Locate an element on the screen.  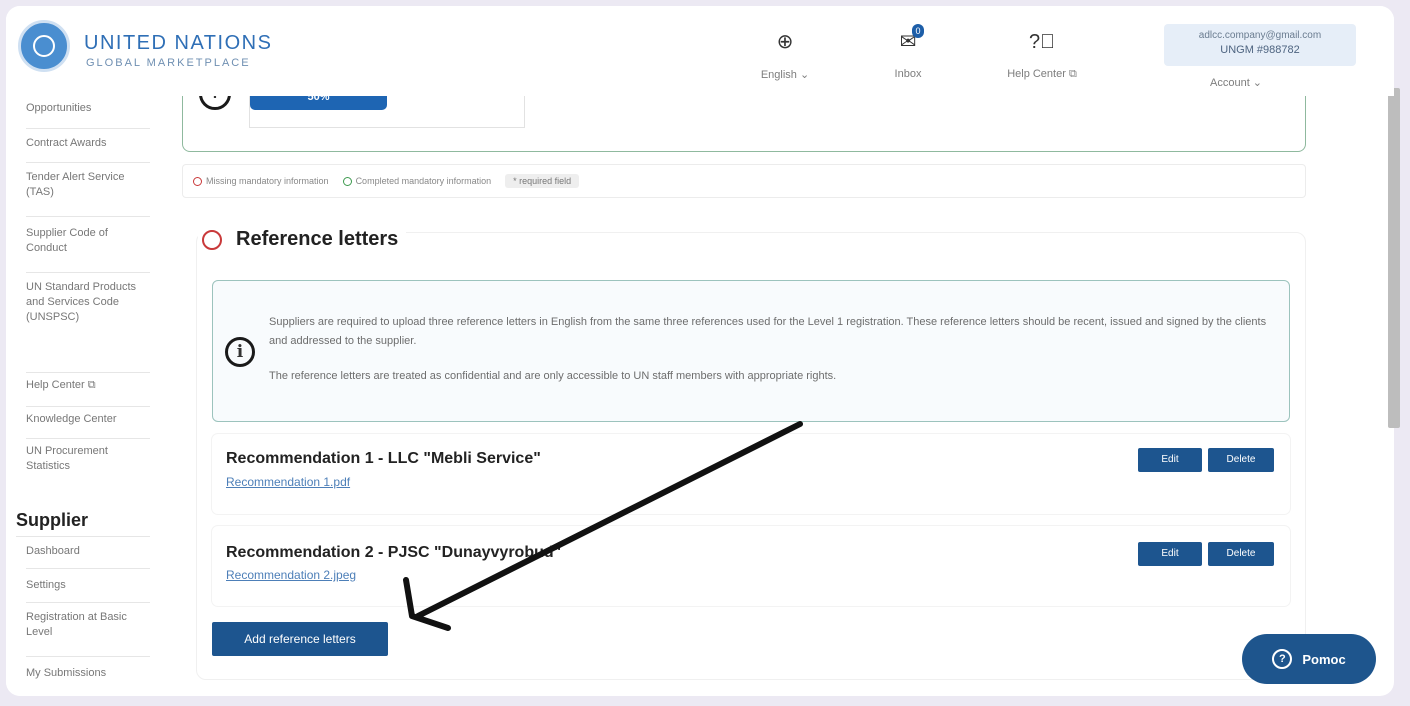
sidebar-item-help-center: Help Center ⧉ is located at coordinates (88, 385).